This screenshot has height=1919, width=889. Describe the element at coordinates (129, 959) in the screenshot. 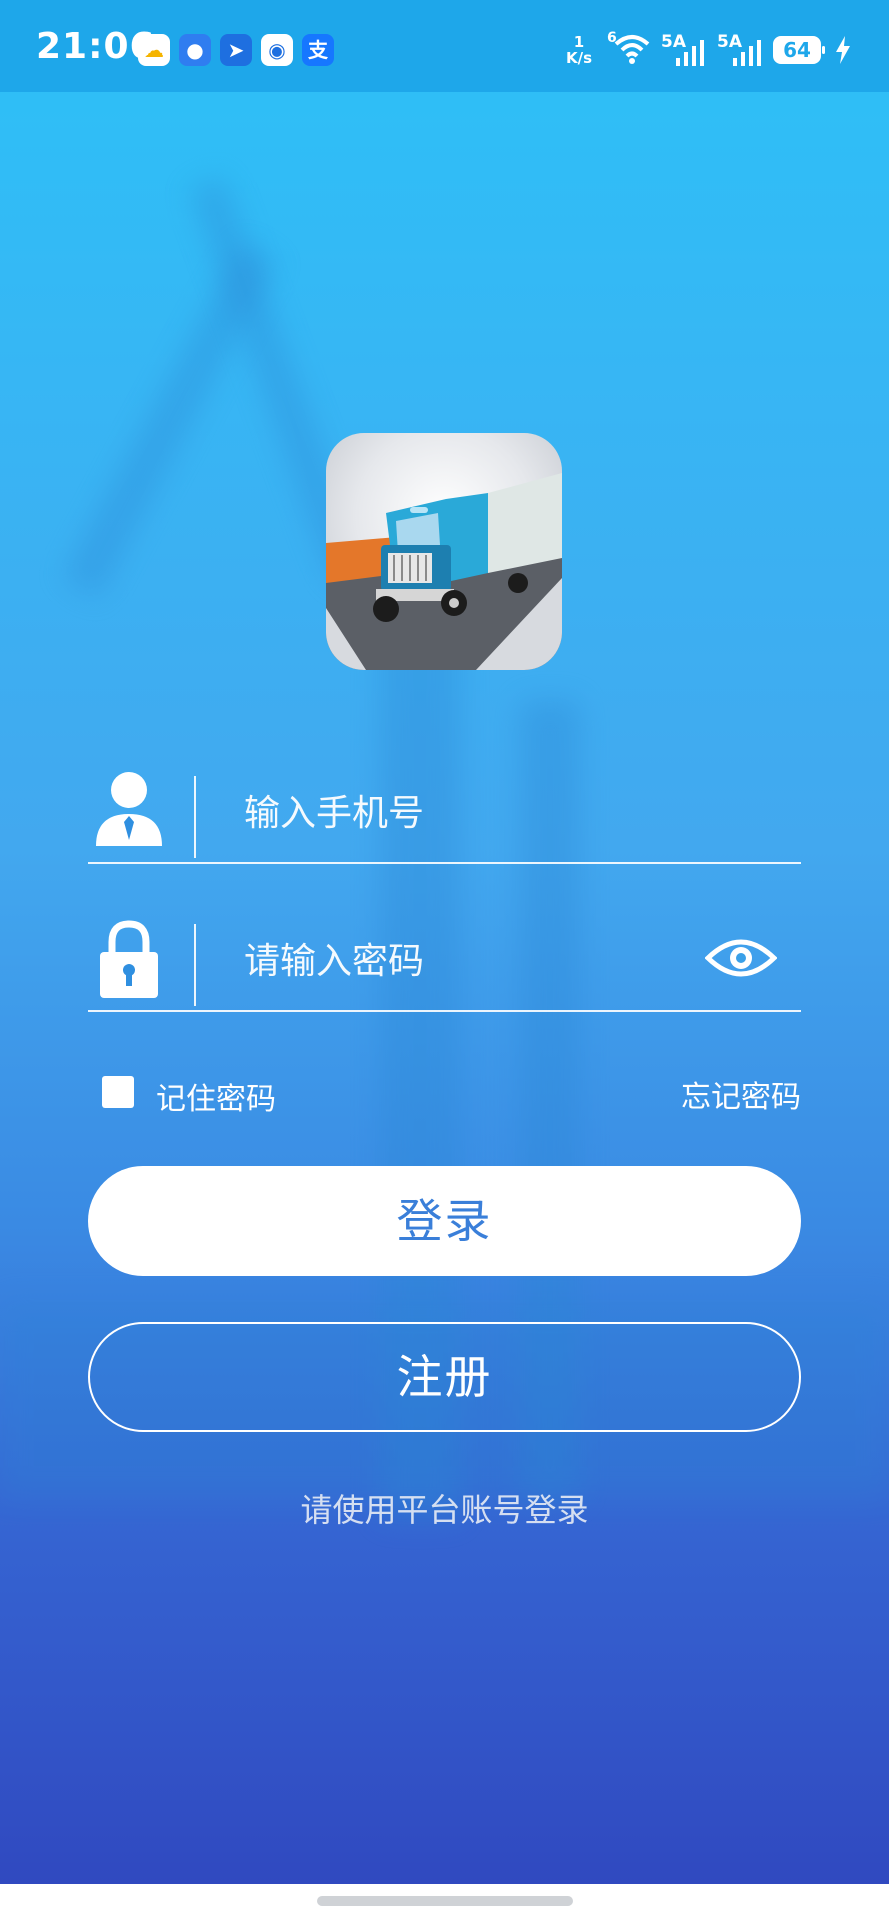

I see `lock-icon` at that location.